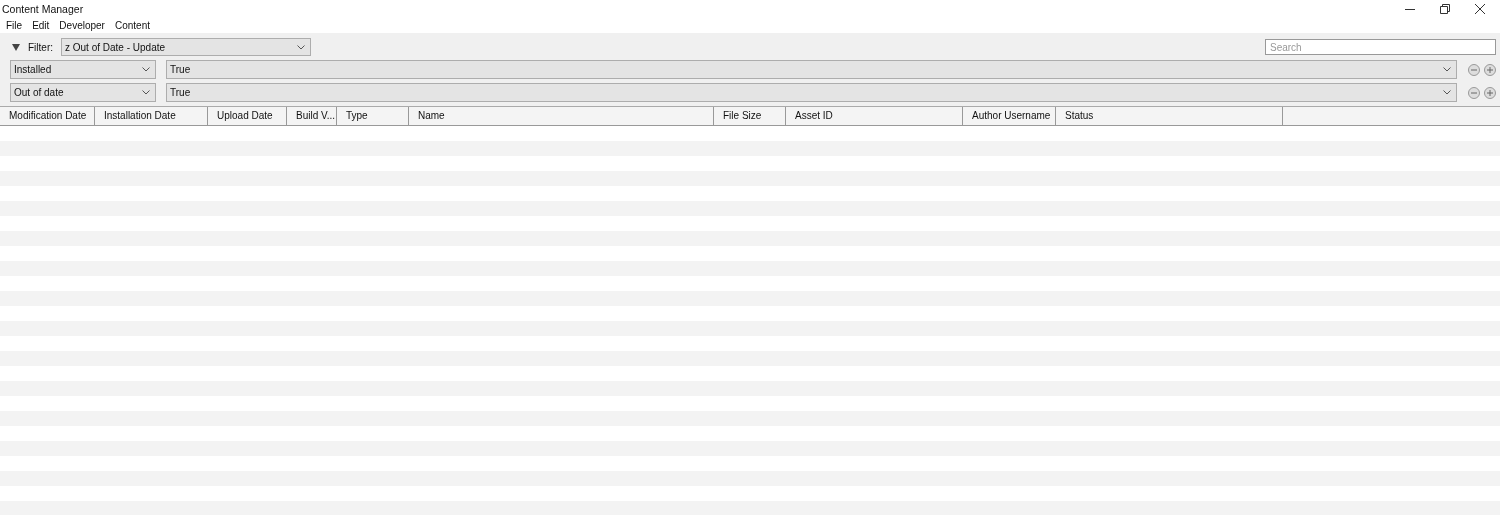 The image size is (1500, 515). I want to click on column-header: Asset ID, so click(874, 116).